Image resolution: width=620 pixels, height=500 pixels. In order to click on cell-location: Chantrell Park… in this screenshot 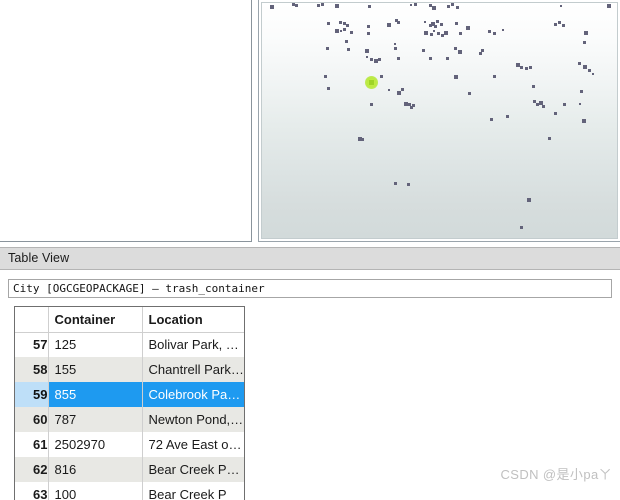, I will do `click(193, 369)`.